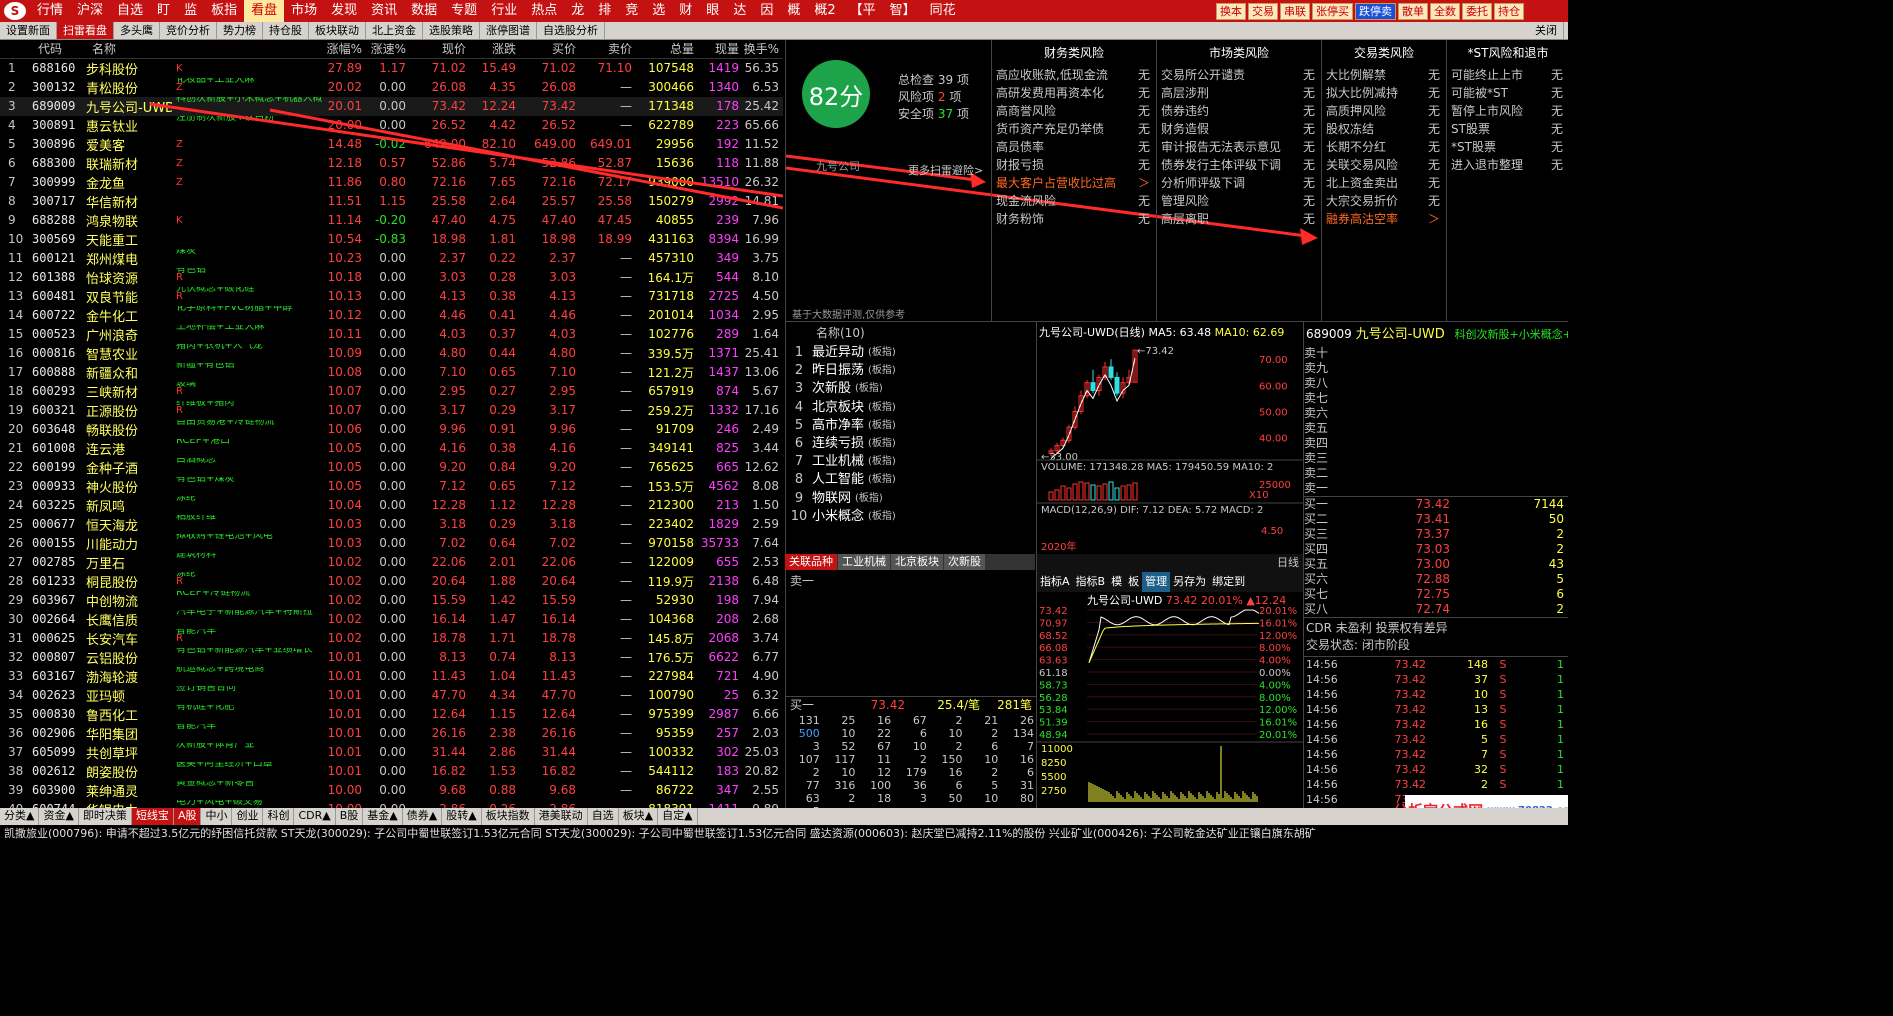  What do you see at coordinates (550, 49) in the screenshot?
I see `col-header-7: 买价` at bounding box center [550, 49].